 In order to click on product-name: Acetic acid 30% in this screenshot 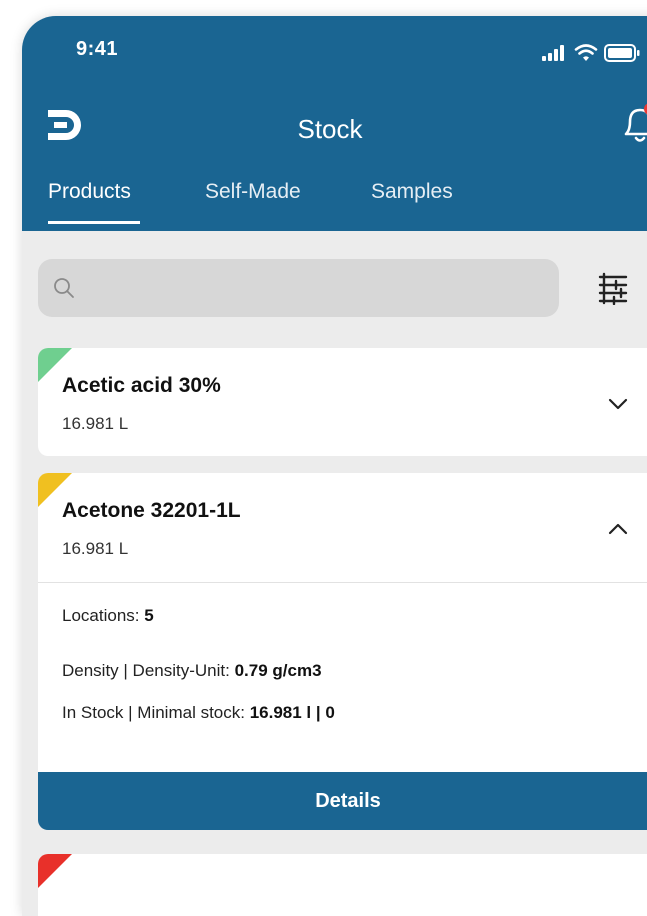, I will do `click(141, 385)`.